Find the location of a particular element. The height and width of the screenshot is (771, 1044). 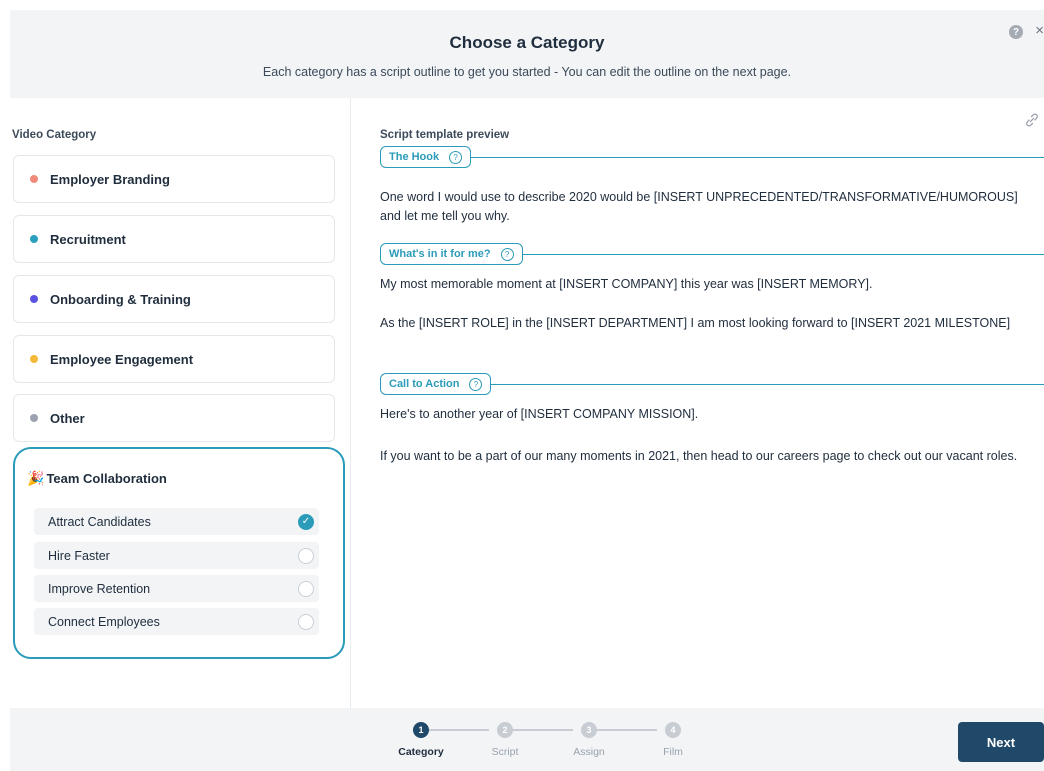

stepper-footer: 1 Category 2 Script 3 Assign 4 Film Next is located at coordinates (527, 739).